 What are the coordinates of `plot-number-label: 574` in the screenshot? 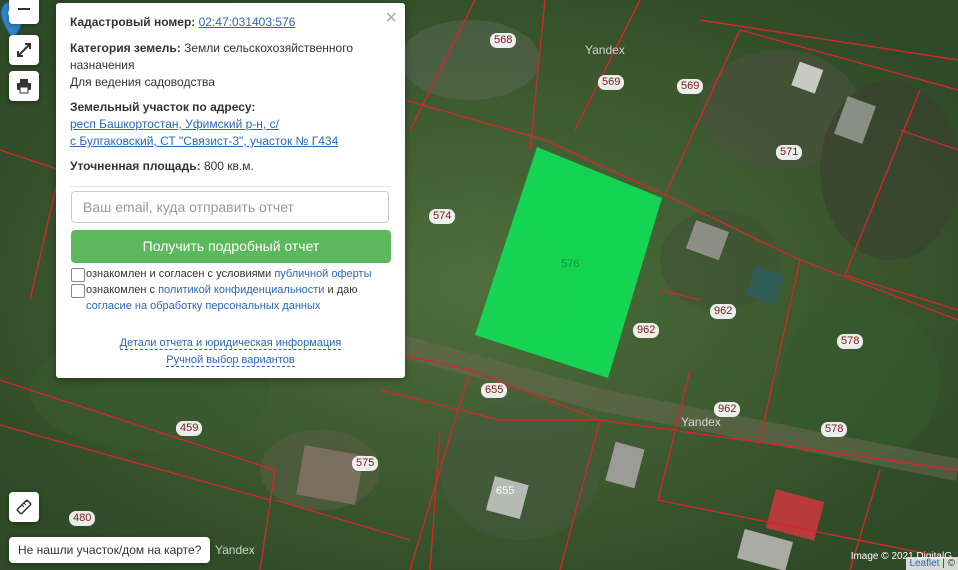 It's located at (442, 216).